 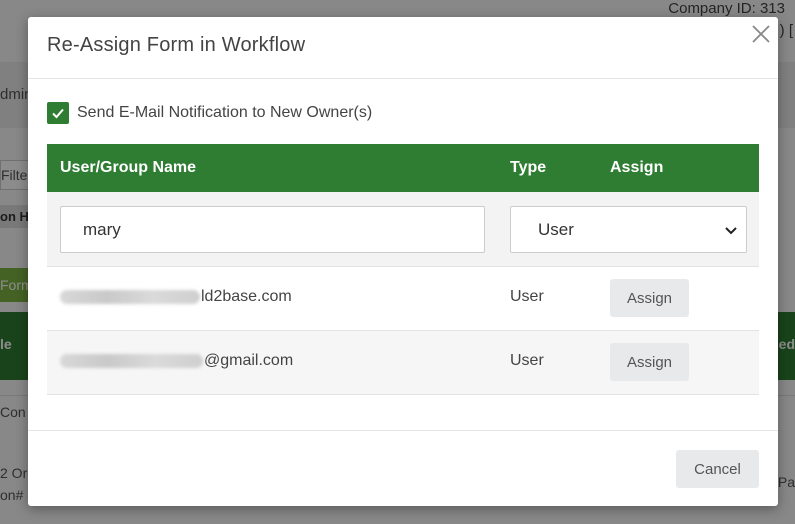 What do you see at coordinates (403, 468) in the screenshot?
I see `modal-footer: Cancel` at bounding box center [403, 468].